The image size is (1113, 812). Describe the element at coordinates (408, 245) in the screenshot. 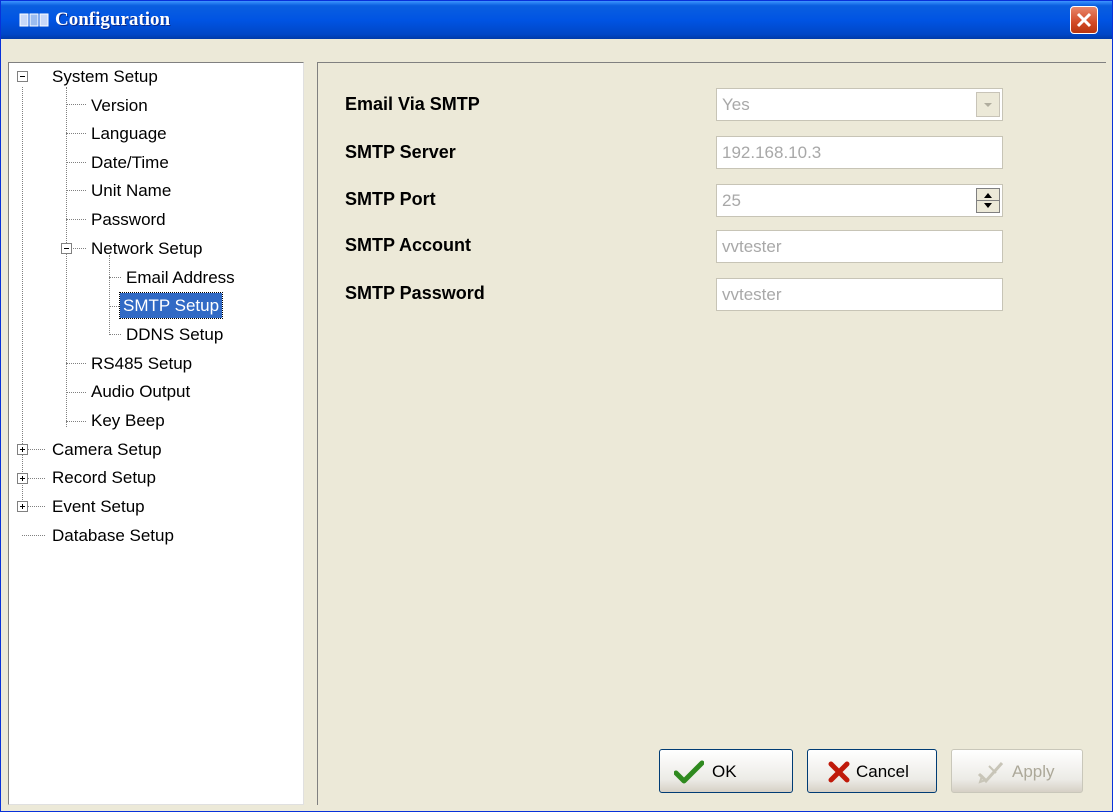

I see `smtp-account-label: SMTP Account` at that location.